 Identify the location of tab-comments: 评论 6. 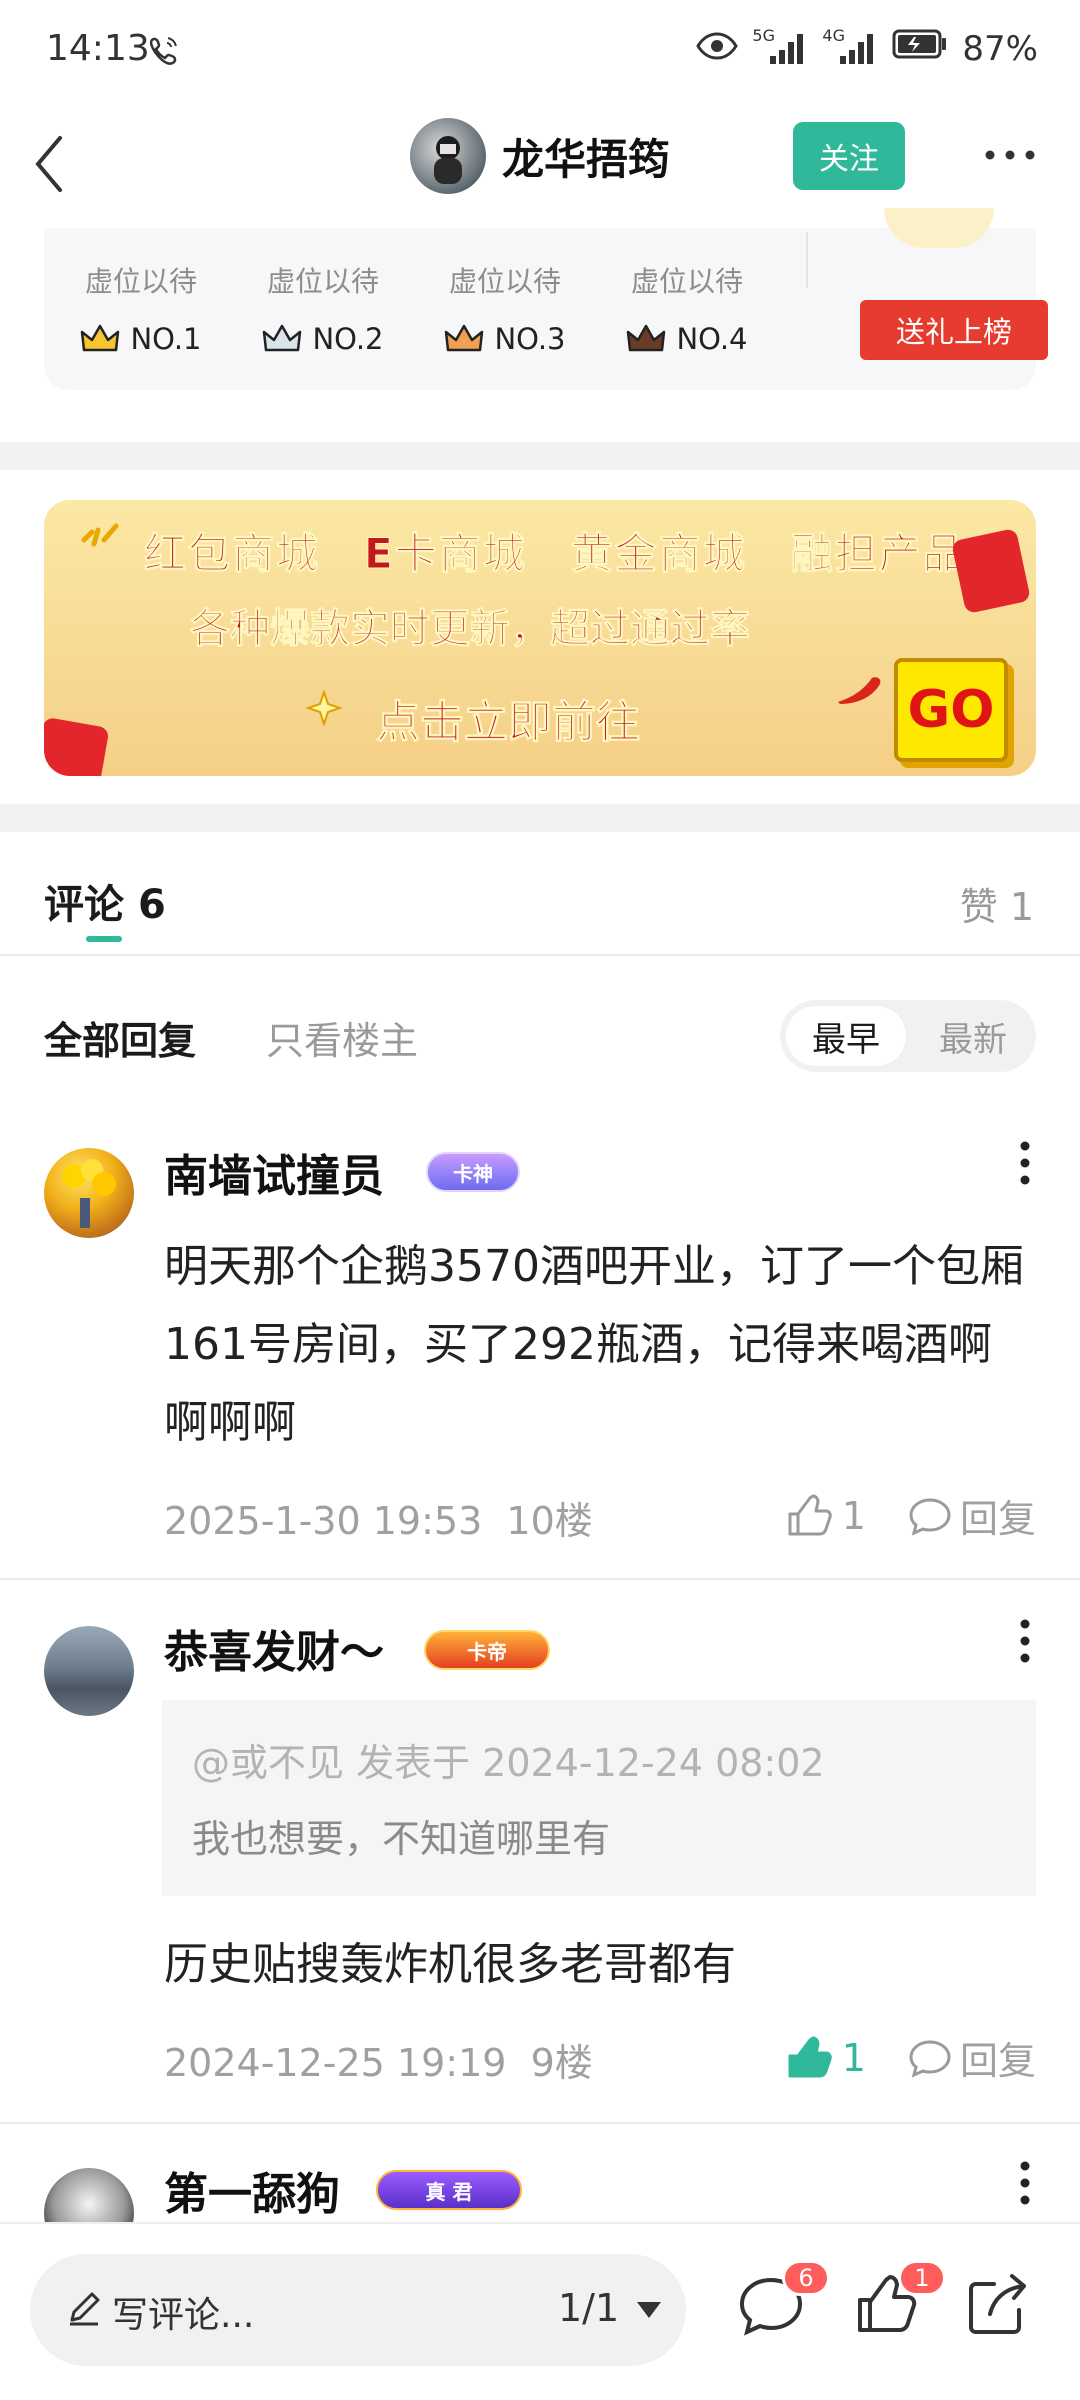
(105, 901).